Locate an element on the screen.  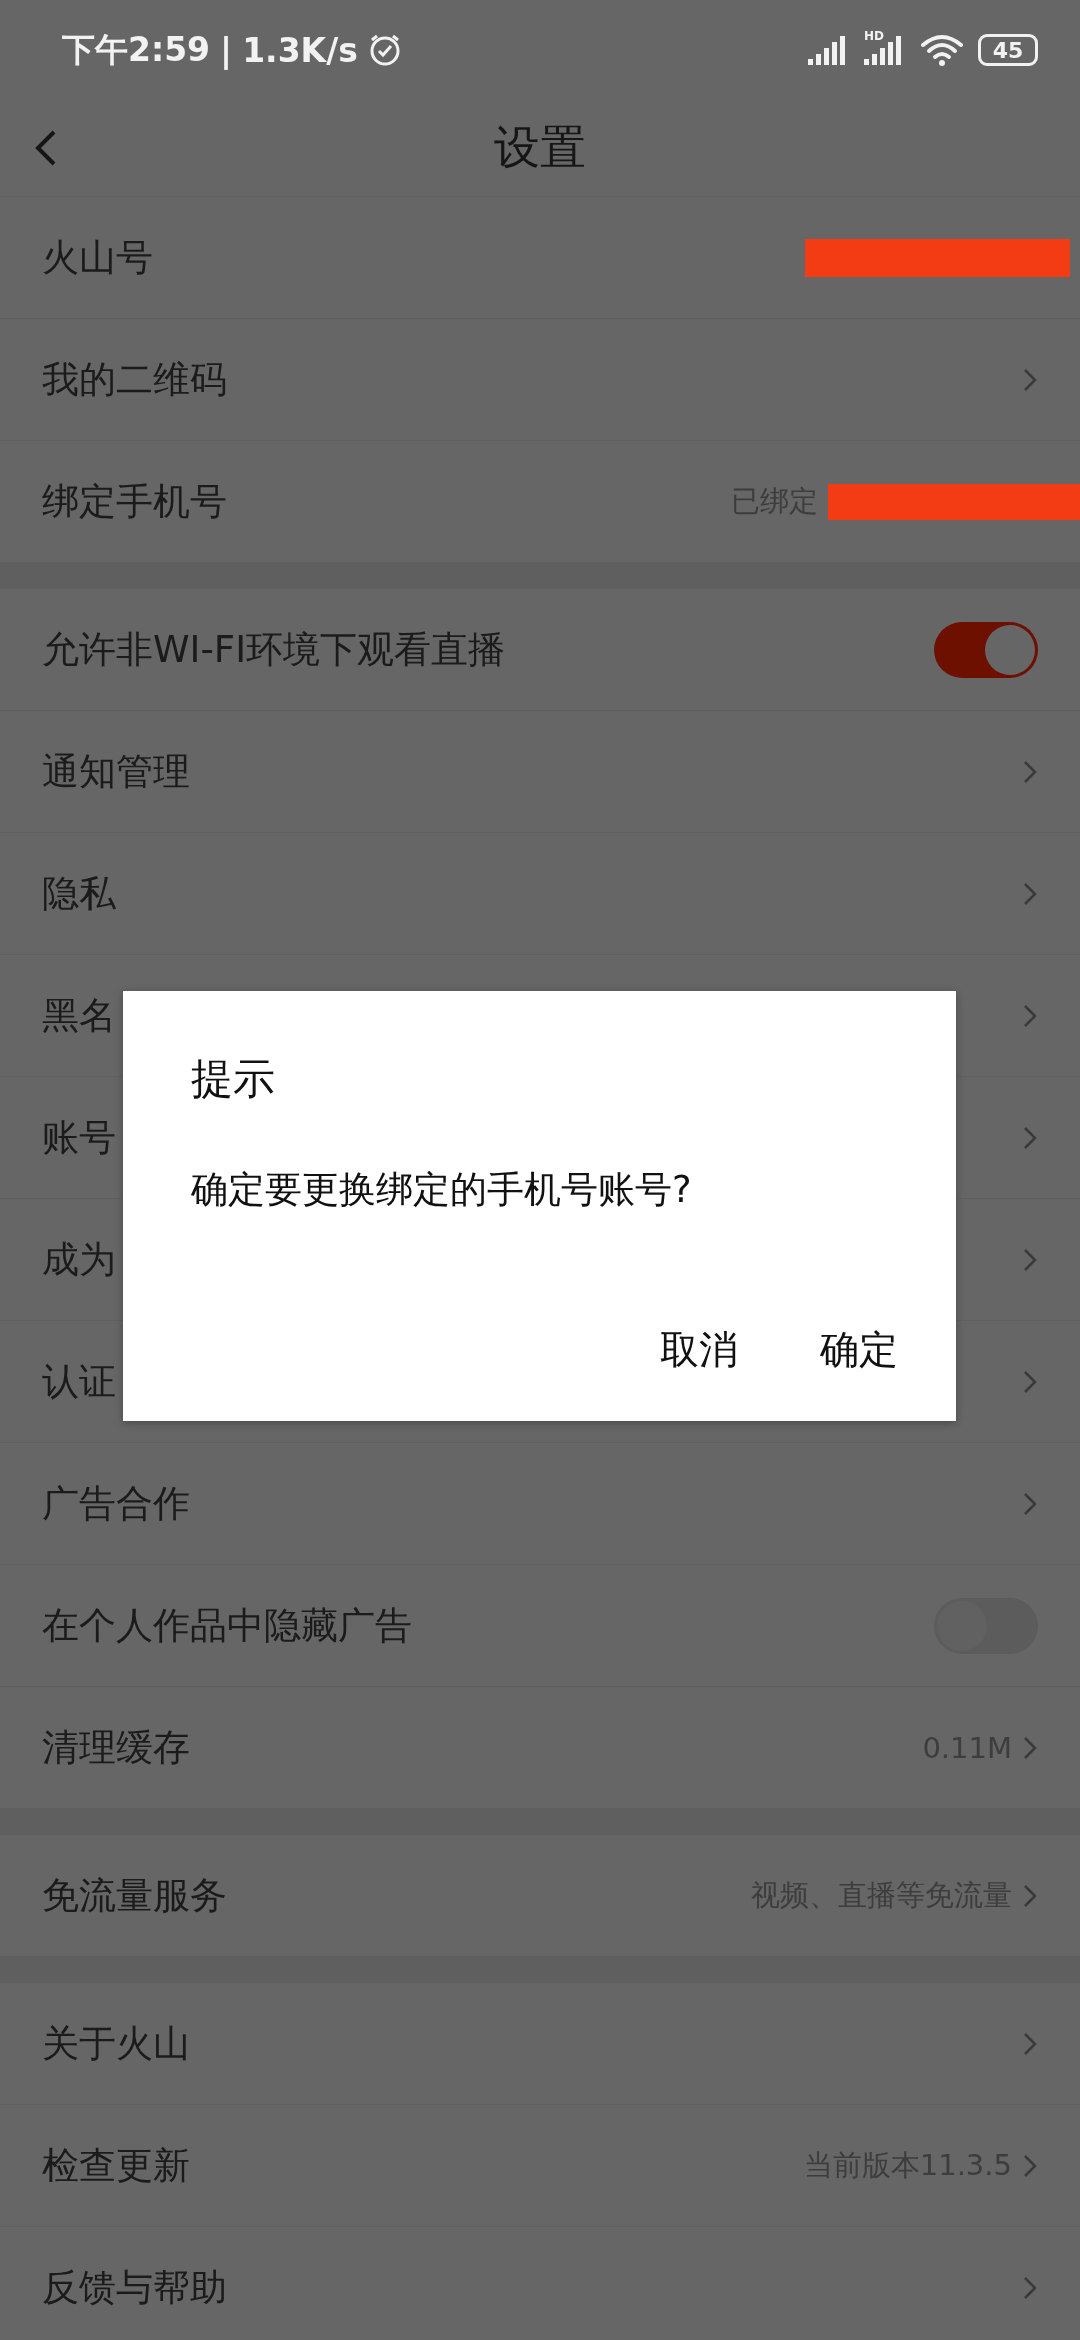
setting-row: 通知管理 is located at coordinates (540, 772).